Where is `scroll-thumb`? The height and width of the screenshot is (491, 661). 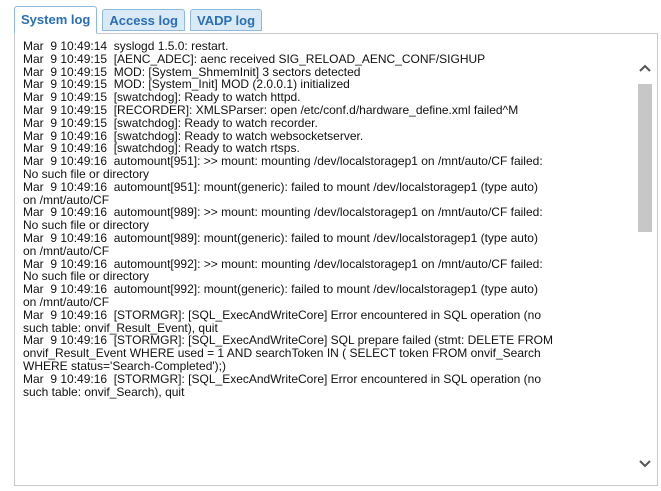 scroll-thumb is located at coordinates (645, 158).